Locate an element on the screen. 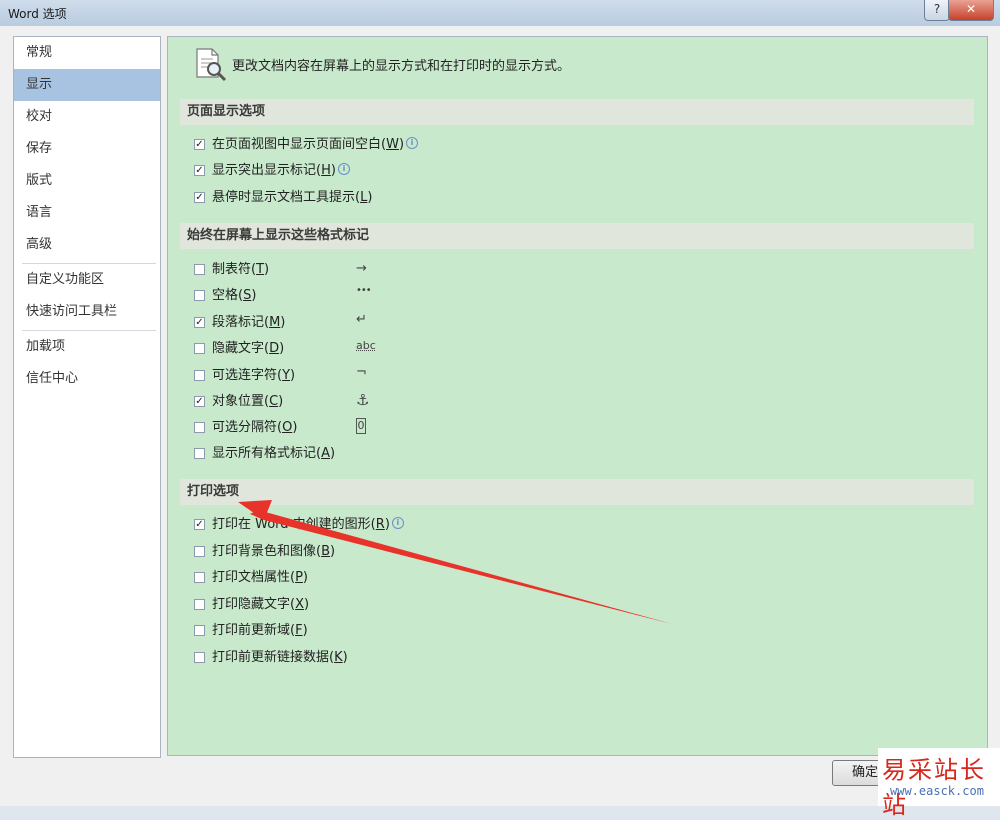 This screenshot has height=820, width=1000. checkbox-optional-hyphens is located at coordinates (199, 375).